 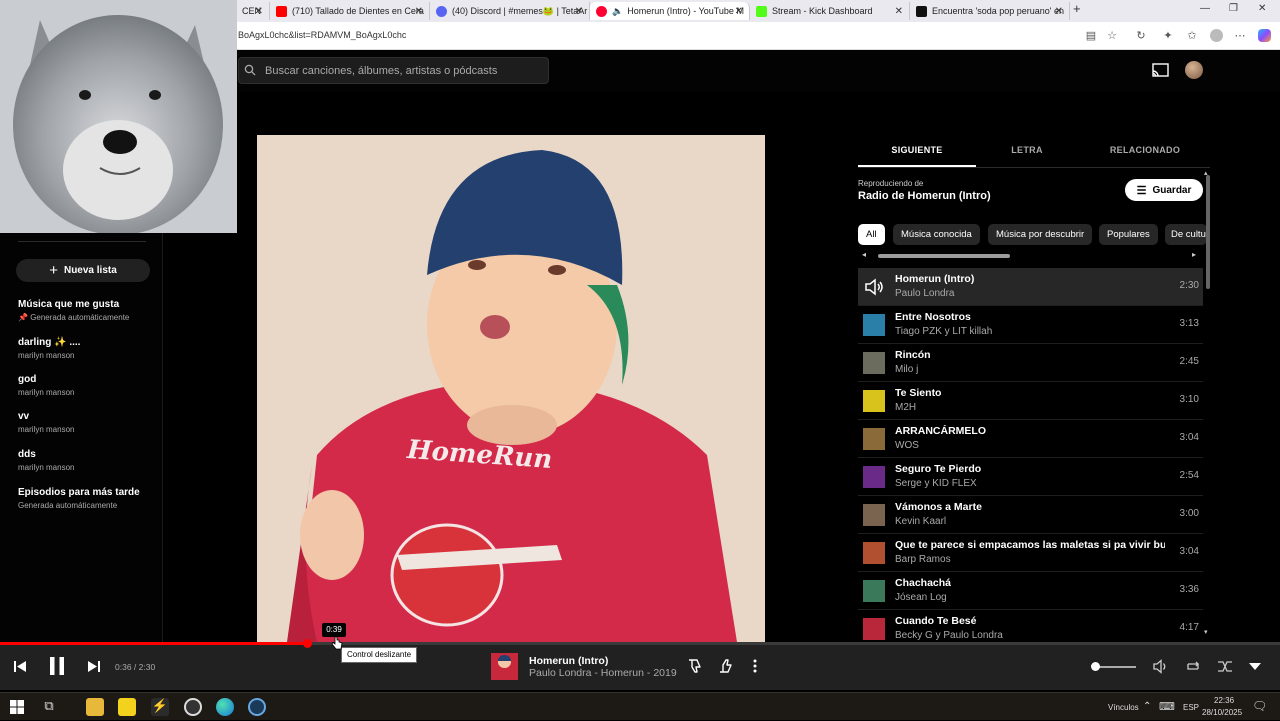 I want to click on chip-all: All, so click(x=871, y=234).